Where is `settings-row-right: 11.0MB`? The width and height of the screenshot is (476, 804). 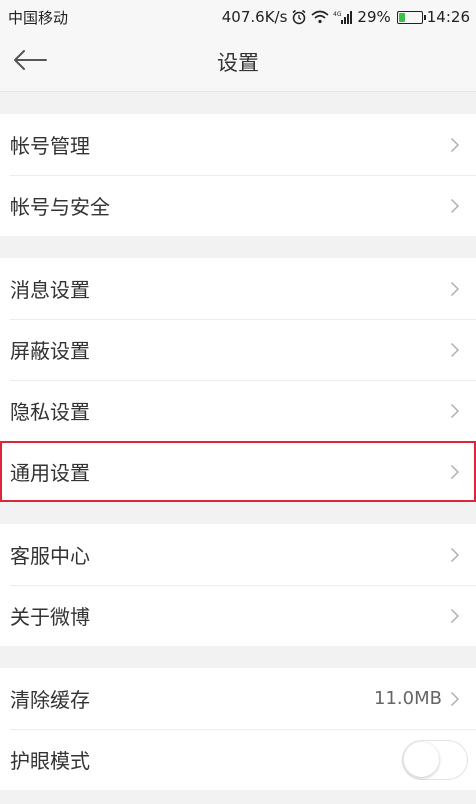
settings-row-right: 11.0MB is located at coordinates (418, 698).